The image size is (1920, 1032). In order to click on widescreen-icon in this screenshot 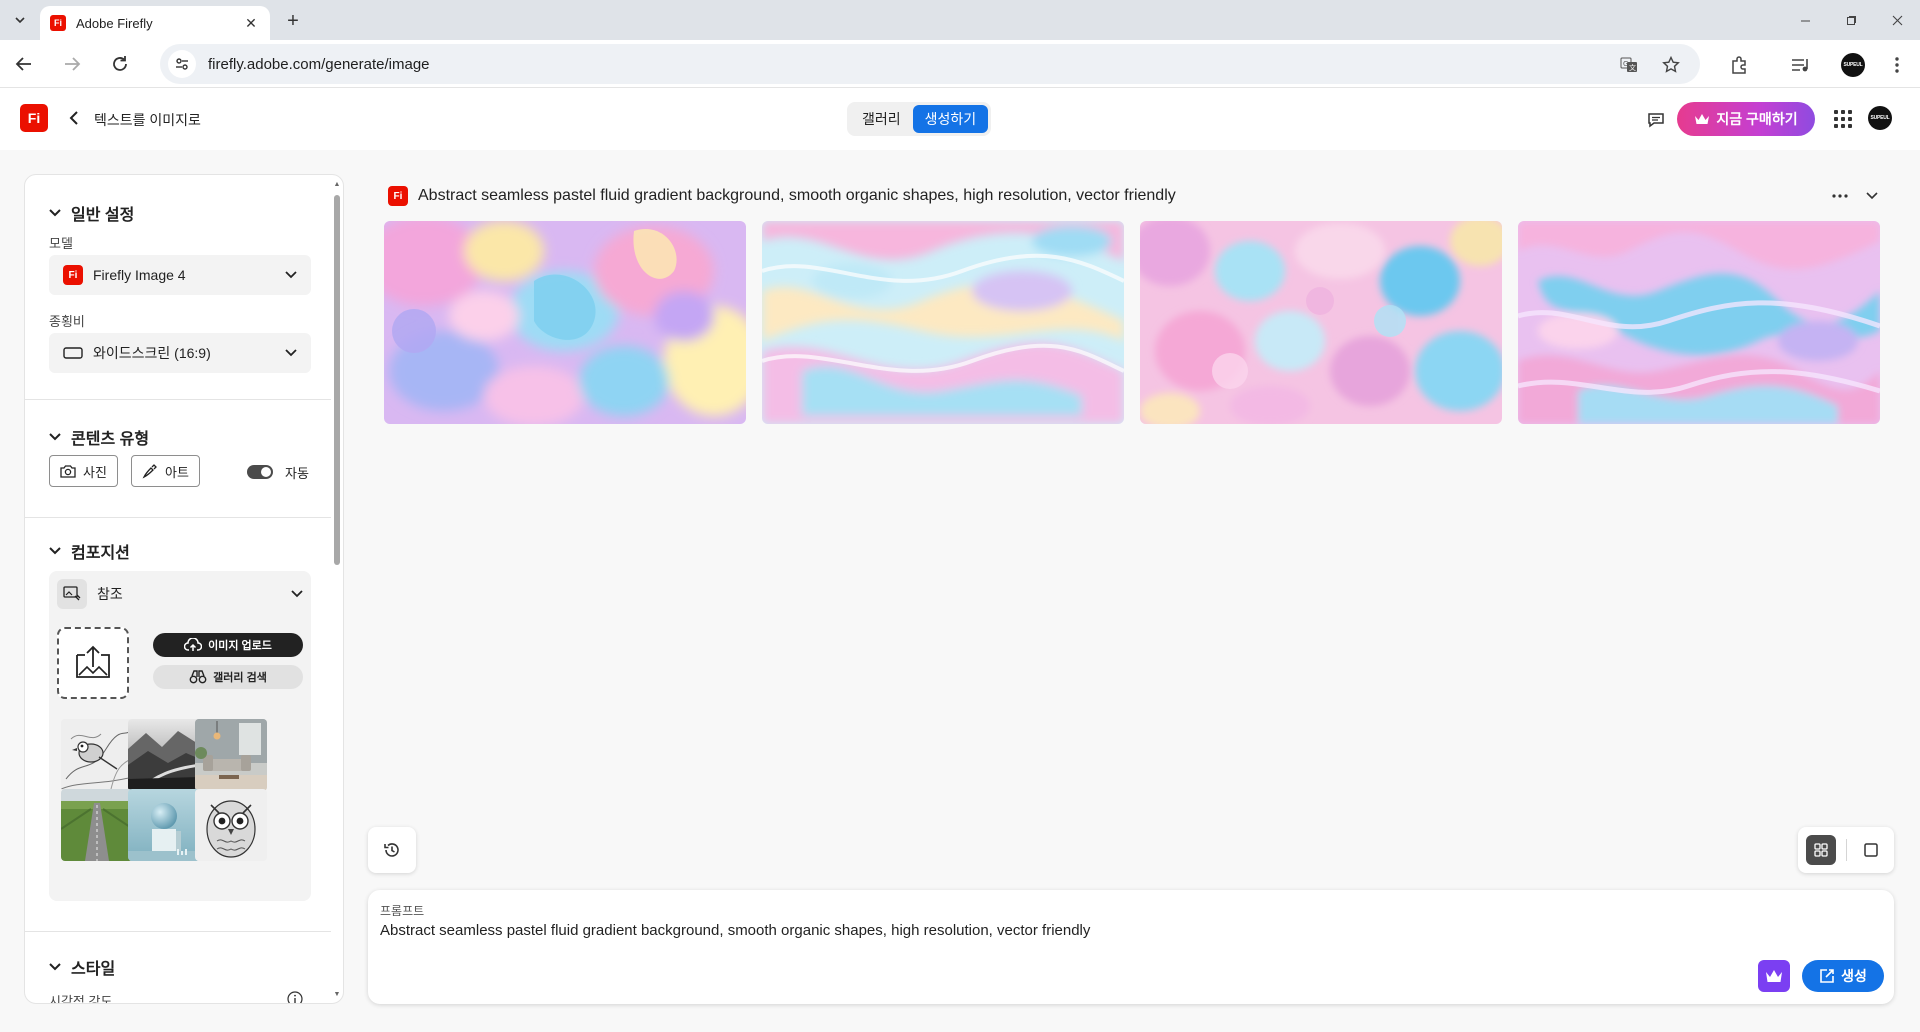, I will do `click(73, 353)`.